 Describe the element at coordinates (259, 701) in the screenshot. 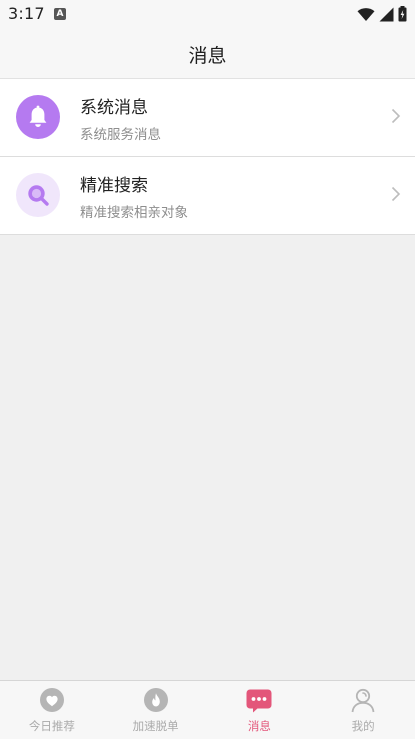

I see `message-icon` at that location.